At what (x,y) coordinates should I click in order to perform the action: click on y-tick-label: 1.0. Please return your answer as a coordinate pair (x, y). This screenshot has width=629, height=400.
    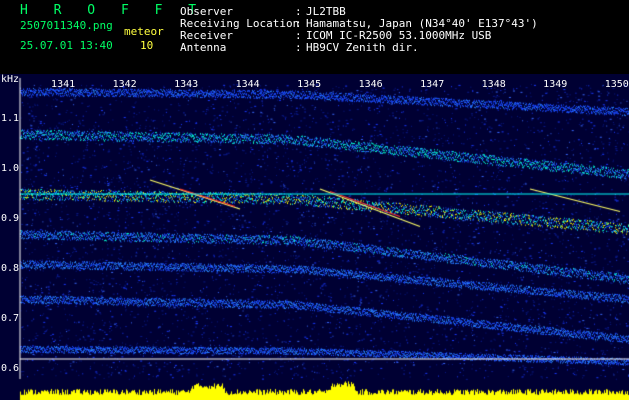
    Looking at the image, I should click on (10, 168).